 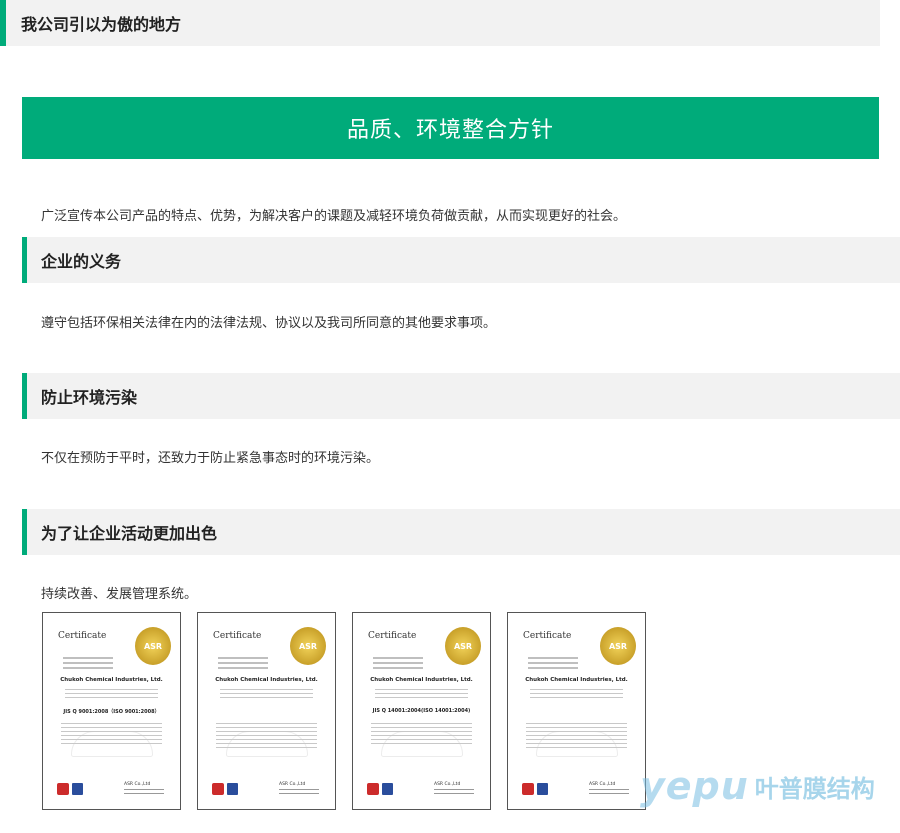 I want to click on section-text-duty: 遵守包括环保相关法律在内的法律法规、协议以及我司所同意的其他要求事项。, so click(x=269, y=323).